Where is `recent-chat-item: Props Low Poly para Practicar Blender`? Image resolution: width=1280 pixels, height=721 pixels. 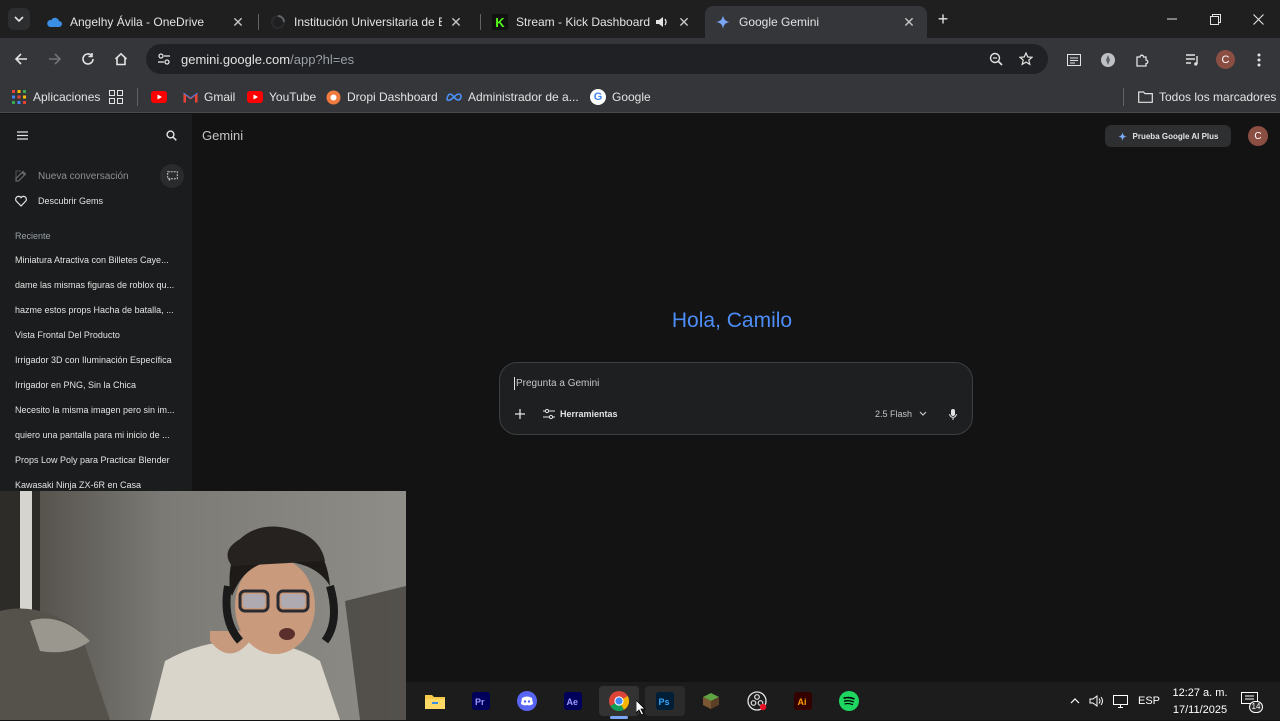
recent-chat-item: Props Low Poly para Practicar Blender is located at coordinates (97, 460).